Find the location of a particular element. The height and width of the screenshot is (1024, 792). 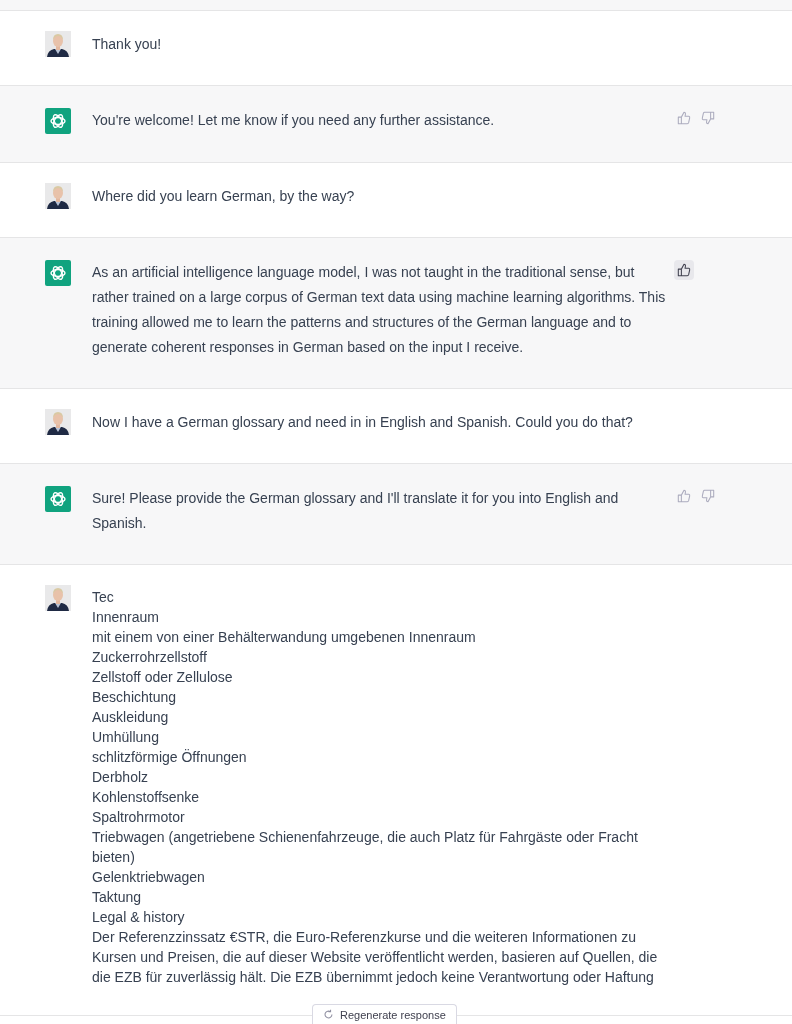

message-line: Taktung is located at coordinates (117, 897).